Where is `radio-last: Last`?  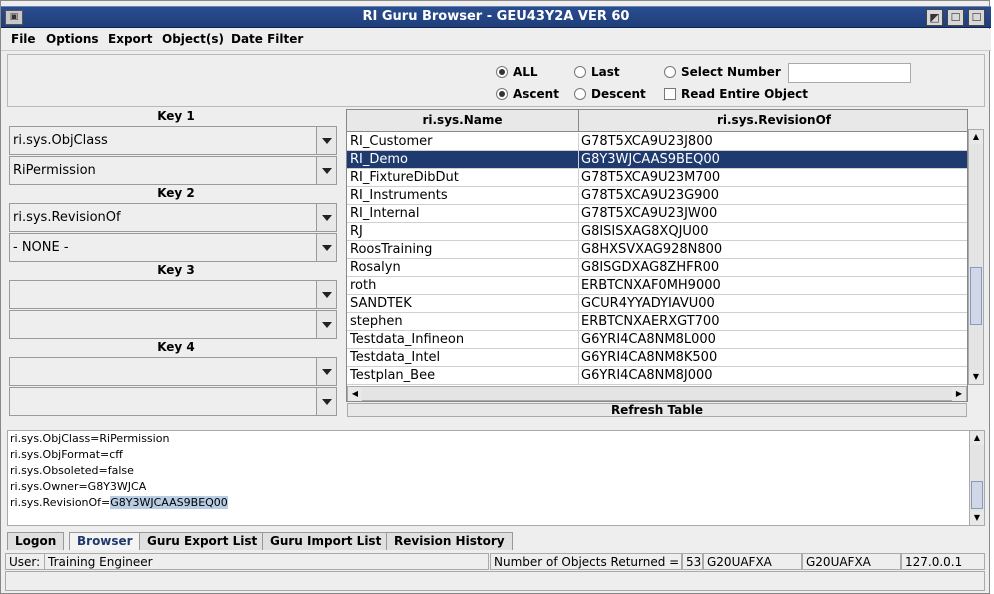 radio-last: Last is located at coordinates (597, 72).